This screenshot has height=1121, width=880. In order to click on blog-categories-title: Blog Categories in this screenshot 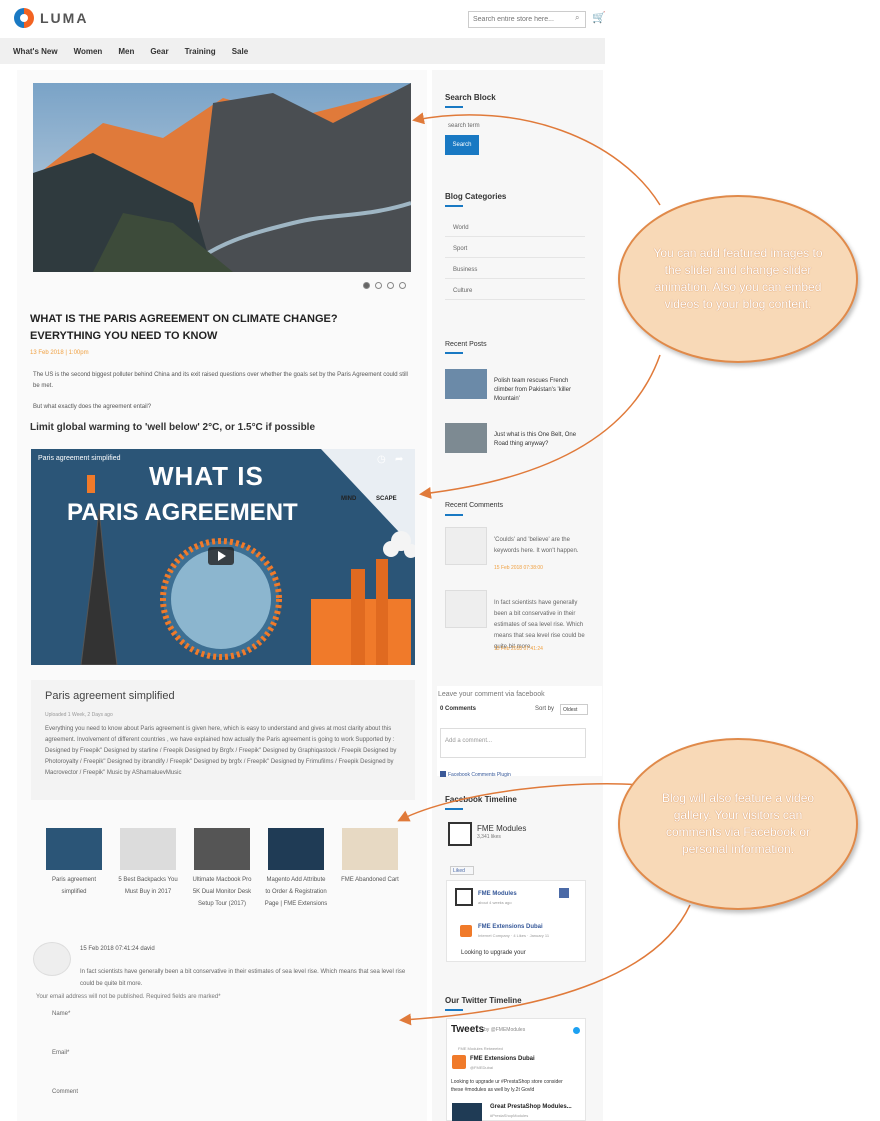, I will do `click(476, 196)`.